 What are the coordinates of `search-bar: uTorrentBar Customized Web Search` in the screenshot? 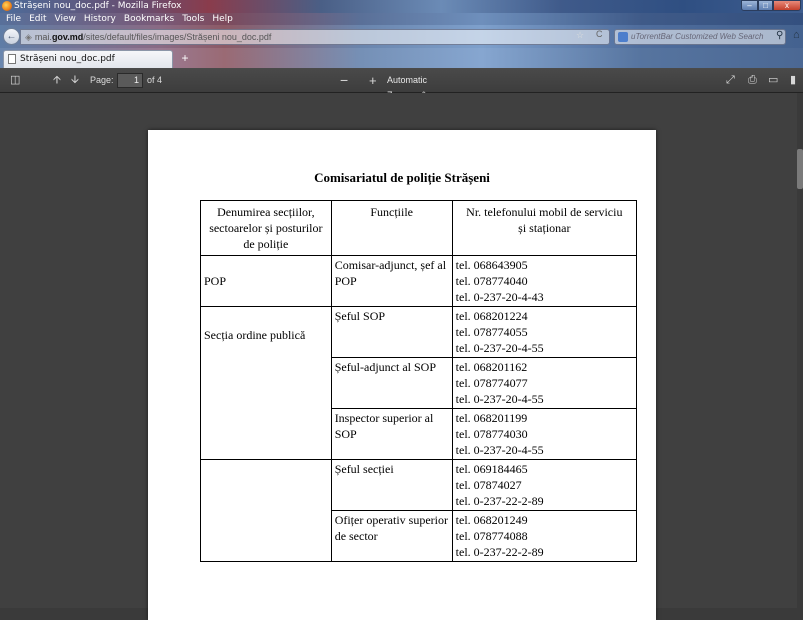 It's located at (700, 37).